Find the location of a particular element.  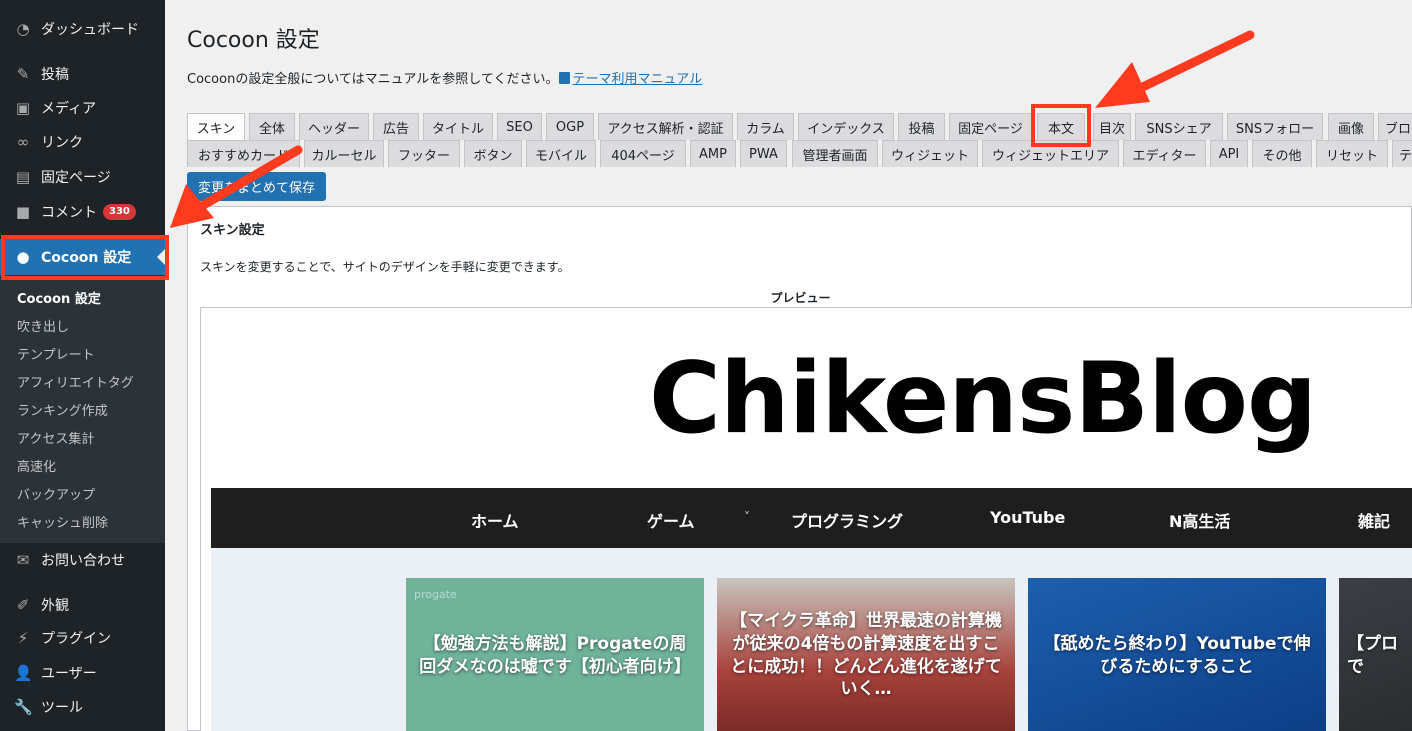

sidebar-item-comments: ■ コメント 330 is located at coordinates (82, 212).